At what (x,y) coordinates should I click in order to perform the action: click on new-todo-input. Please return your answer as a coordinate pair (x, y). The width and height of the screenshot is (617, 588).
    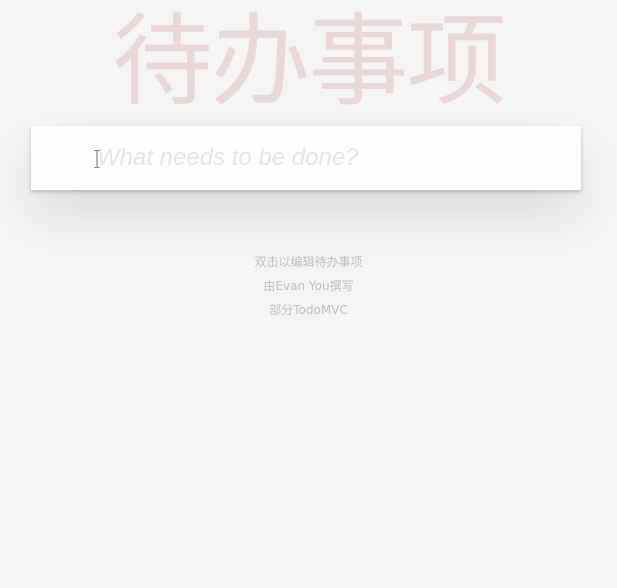
    Looking at the image, I should click on (306, 158).